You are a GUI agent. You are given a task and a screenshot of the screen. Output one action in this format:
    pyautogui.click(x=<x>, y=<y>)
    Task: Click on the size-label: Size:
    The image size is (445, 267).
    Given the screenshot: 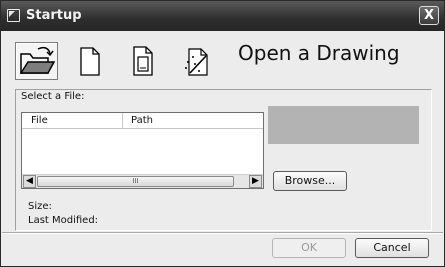 What is the action you would take?
    pyautogui.click(x=40, y=206)
    